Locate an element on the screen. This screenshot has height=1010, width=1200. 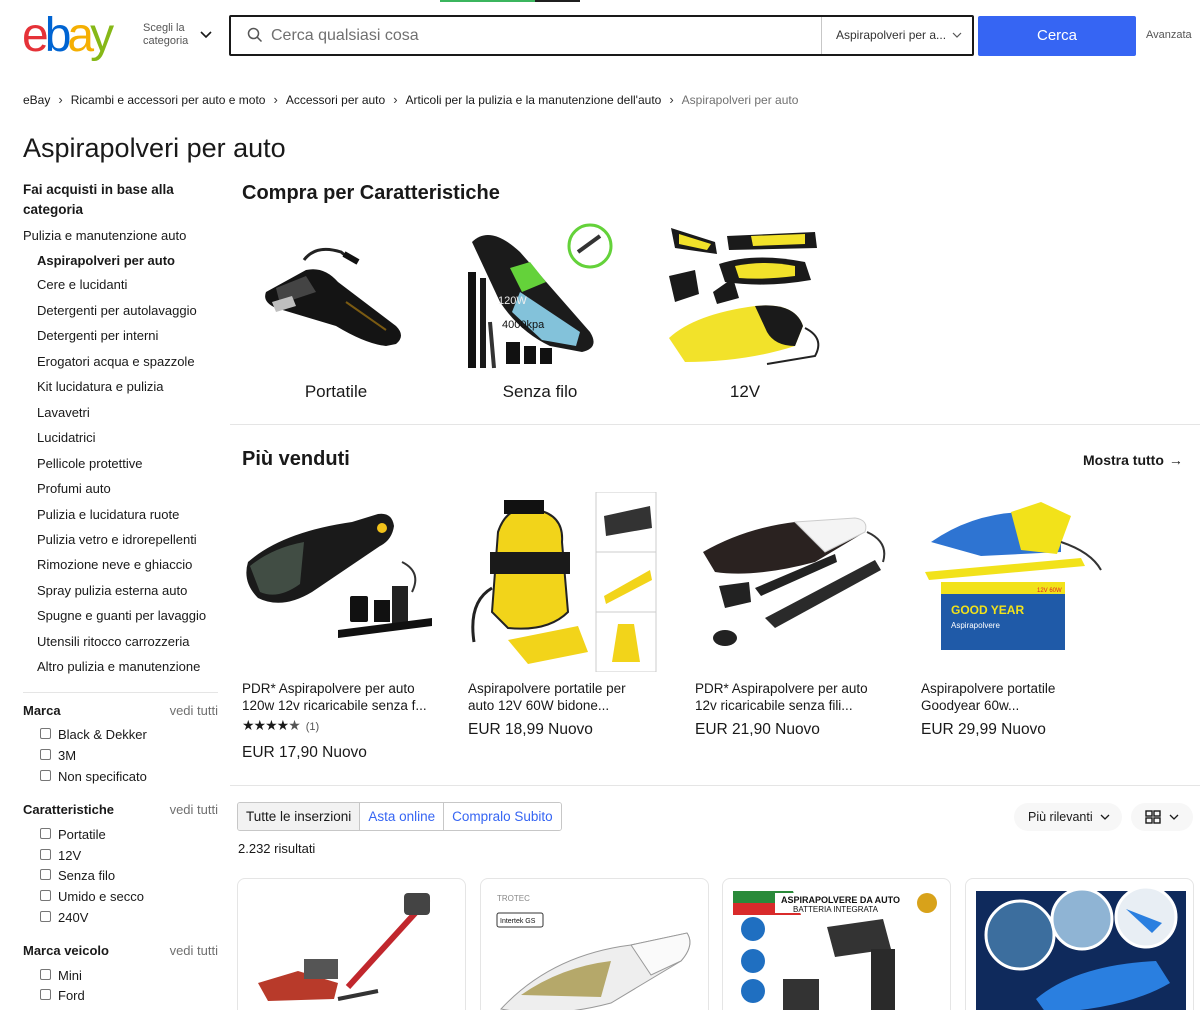
advanced-search-link: Avanzata is located at coordinates (1169, 35).